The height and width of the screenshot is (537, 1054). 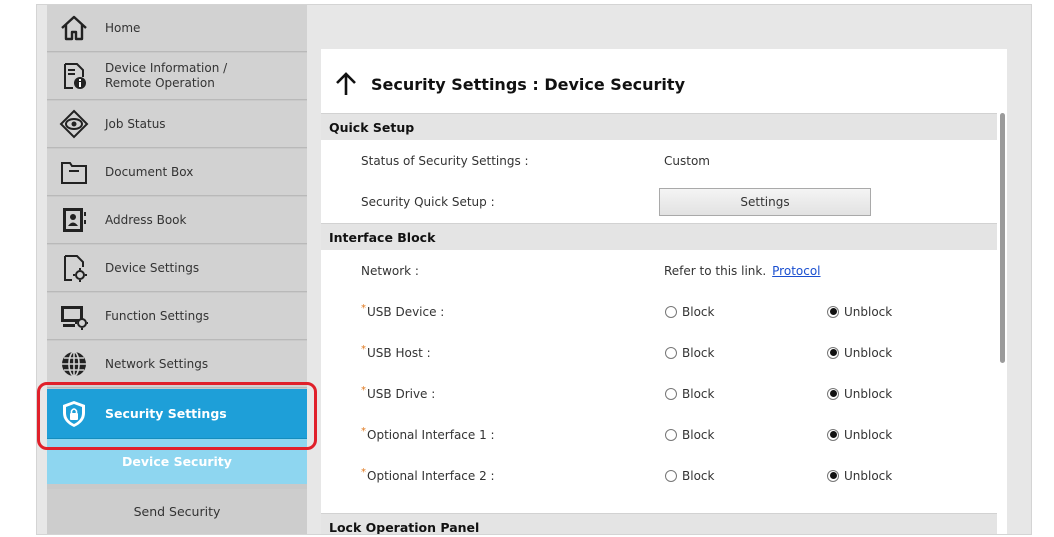 What do you see at coordinates (659, 475) in the screenshot?
I see `row-optional-interface-2: * Optional Interface 2 : Block Unblock` at bounding box center [659, 475].